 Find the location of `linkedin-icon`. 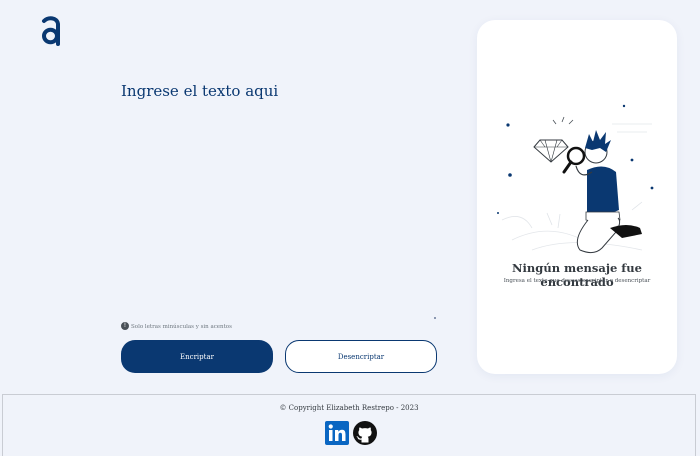

linkedin-icon is located at coordinates (337, 433).